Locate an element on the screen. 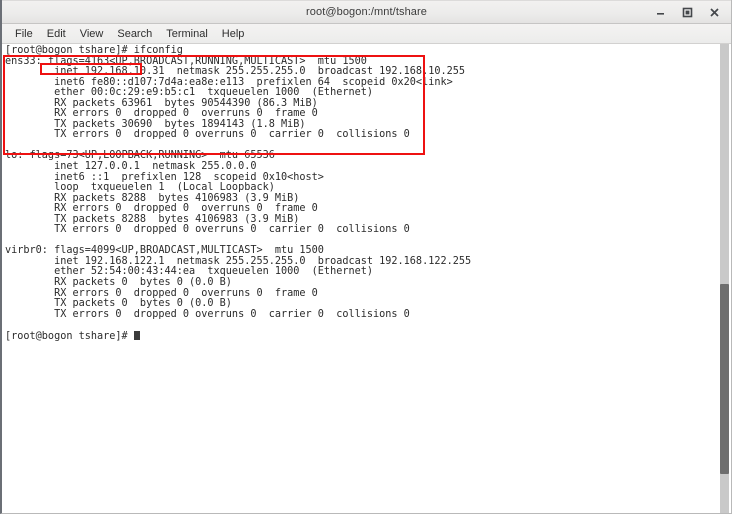  terminal-line: [root@bogon tshare]# ifconfig is located at coordinates (94, 50).